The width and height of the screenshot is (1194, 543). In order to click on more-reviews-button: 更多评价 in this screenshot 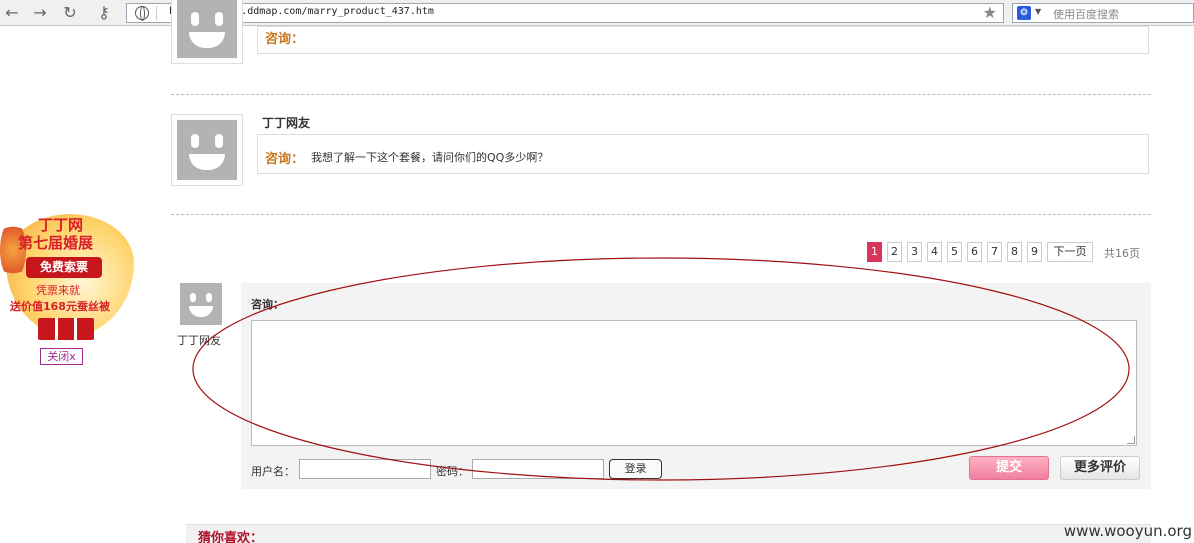, I will do `click(1100, 468)`.